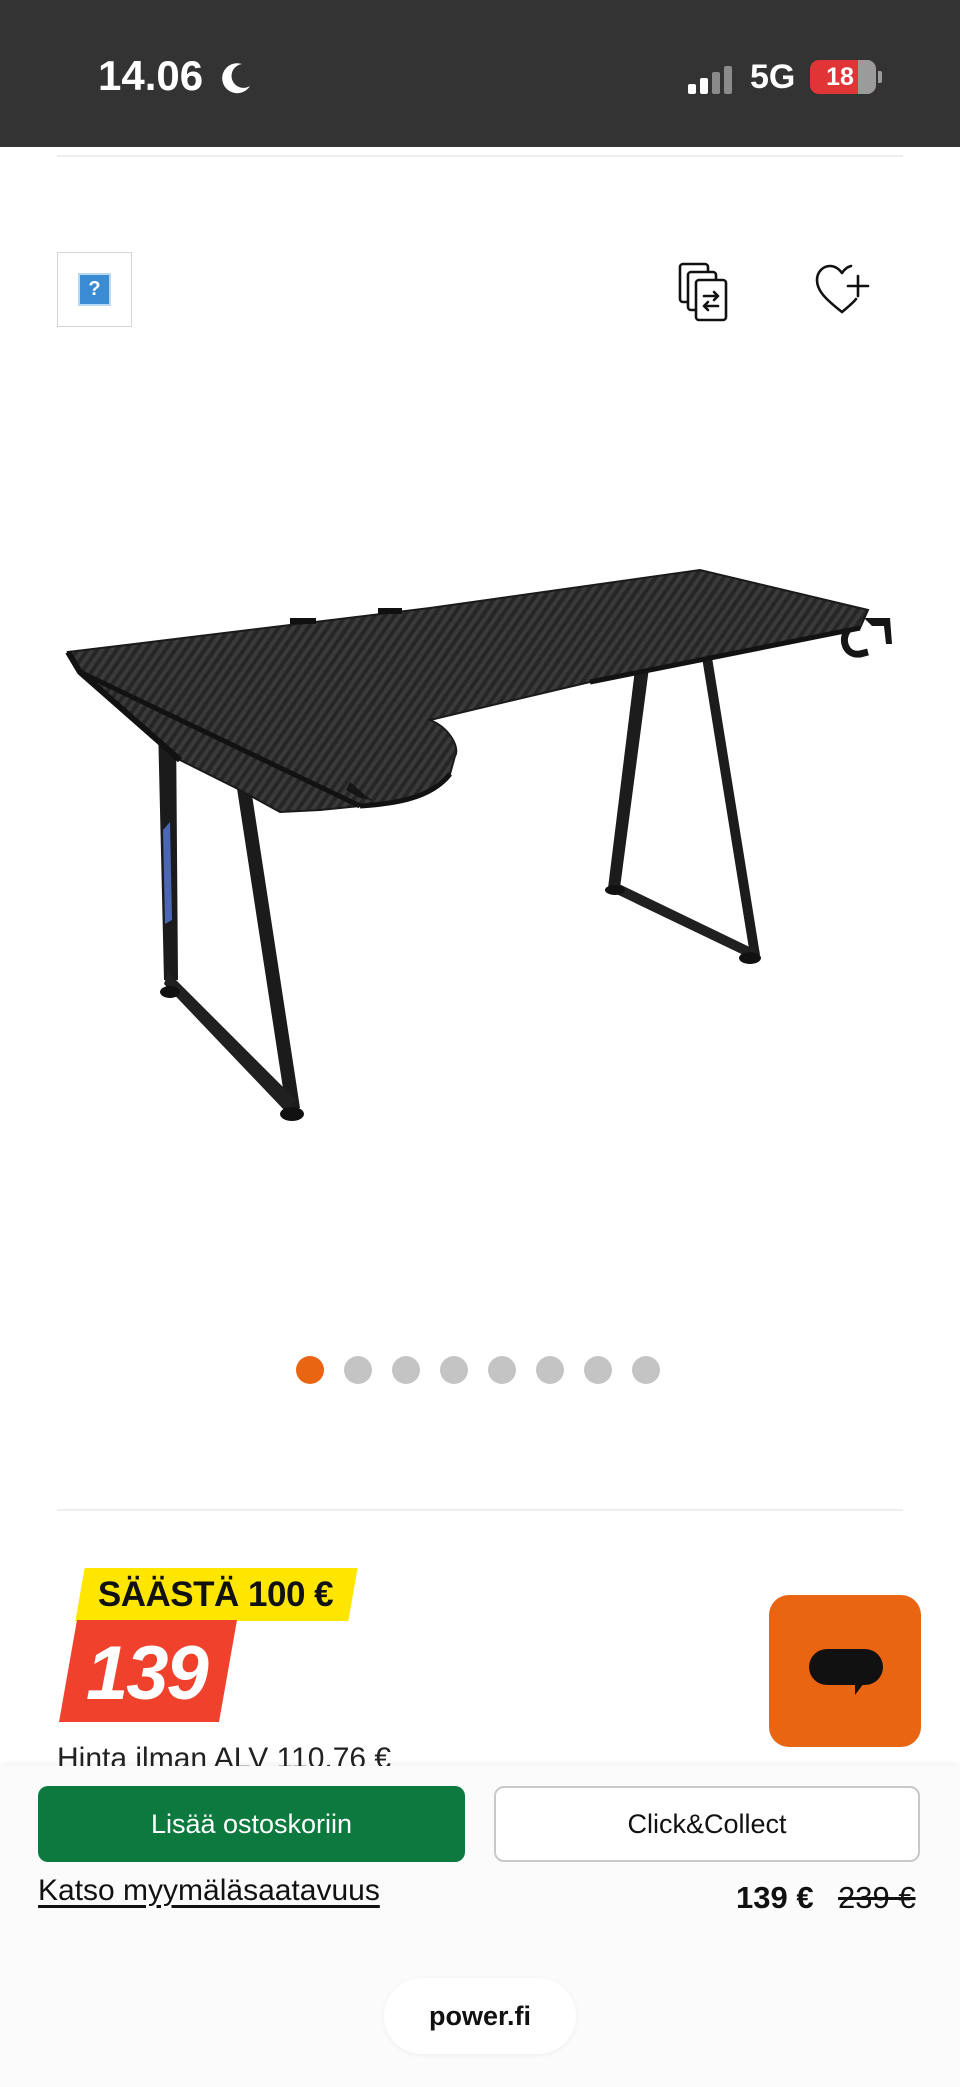 The width and height of the screenshot is (960, 2087). Describe the element at coordinates (209, 1891) in the screenshot. I see `store-availability-link: Katso myymäläsaatavuus` at that location.